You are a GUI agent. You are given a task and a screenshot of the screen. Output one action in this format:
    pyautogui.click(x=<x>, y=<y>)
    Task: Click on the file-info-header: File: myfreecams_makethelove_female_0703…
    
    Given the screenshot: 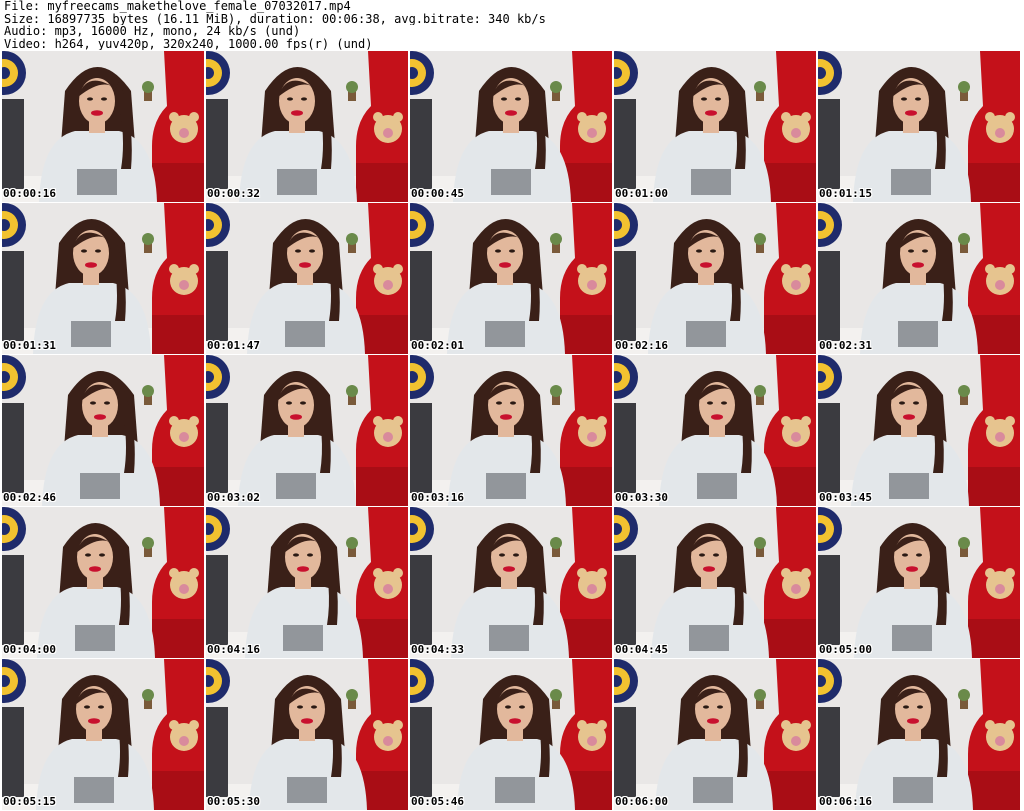 What is the action you would take?
    pyautogui.click(x=512, y=25)
    